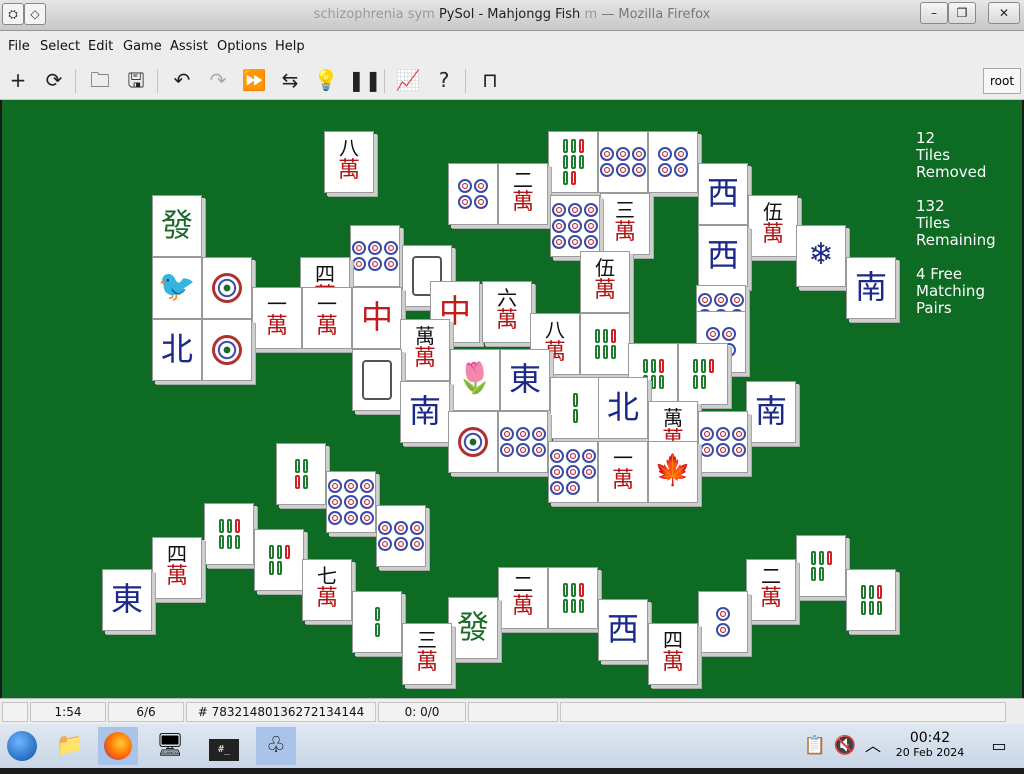 The height and width of the screenshot is (774, 1024). Describe the element at coordinates (377, 380) in the screenshot. I see `white-dragon-tile` at that location.